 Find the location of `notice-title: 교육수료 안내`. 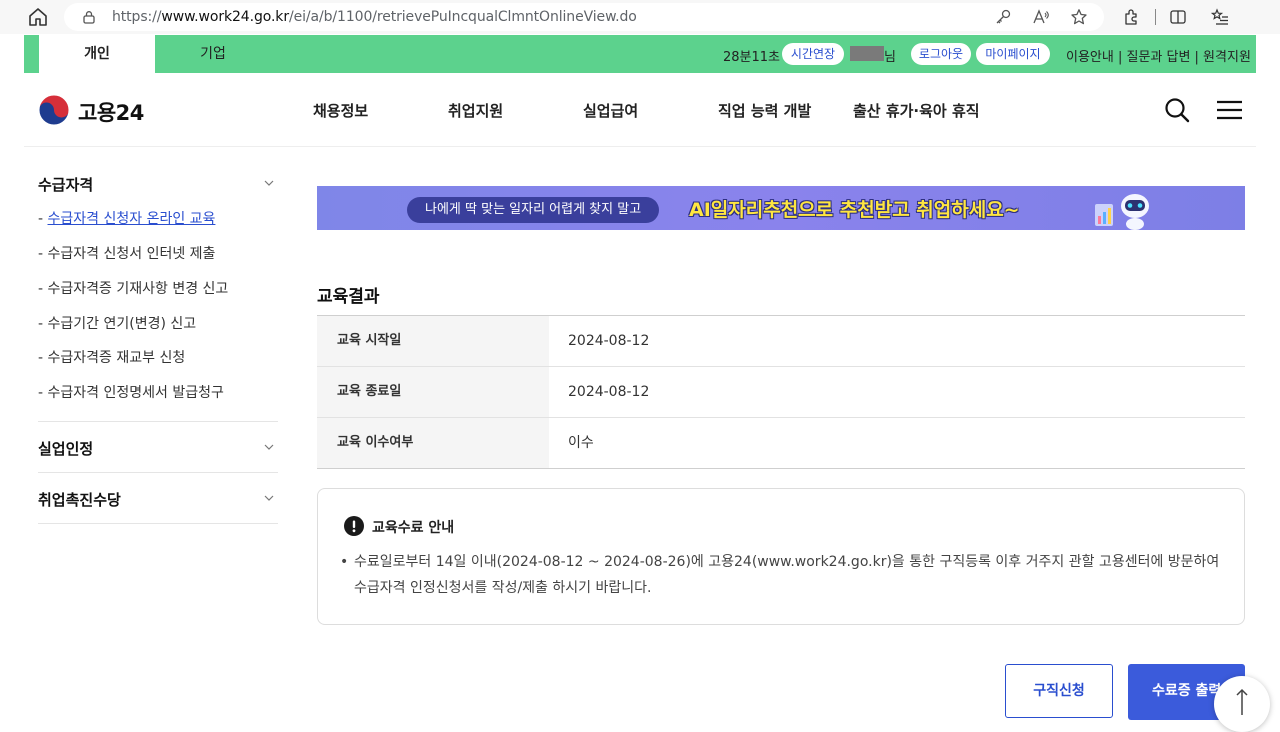

notice-title: 교육수료 안내 is located at coordinates (413, 528).